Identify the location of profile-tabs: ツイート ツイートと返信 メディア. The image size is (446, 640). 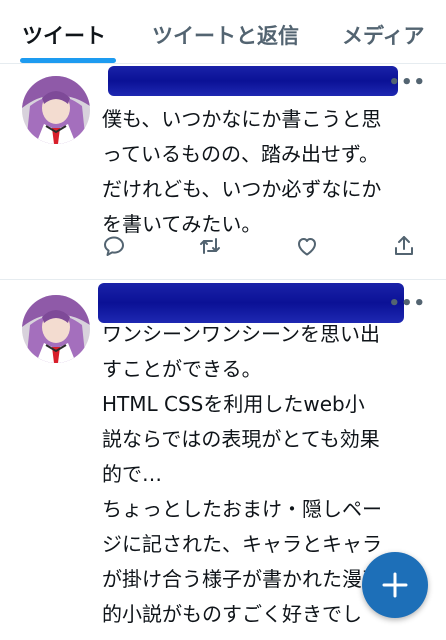
(223, 32).